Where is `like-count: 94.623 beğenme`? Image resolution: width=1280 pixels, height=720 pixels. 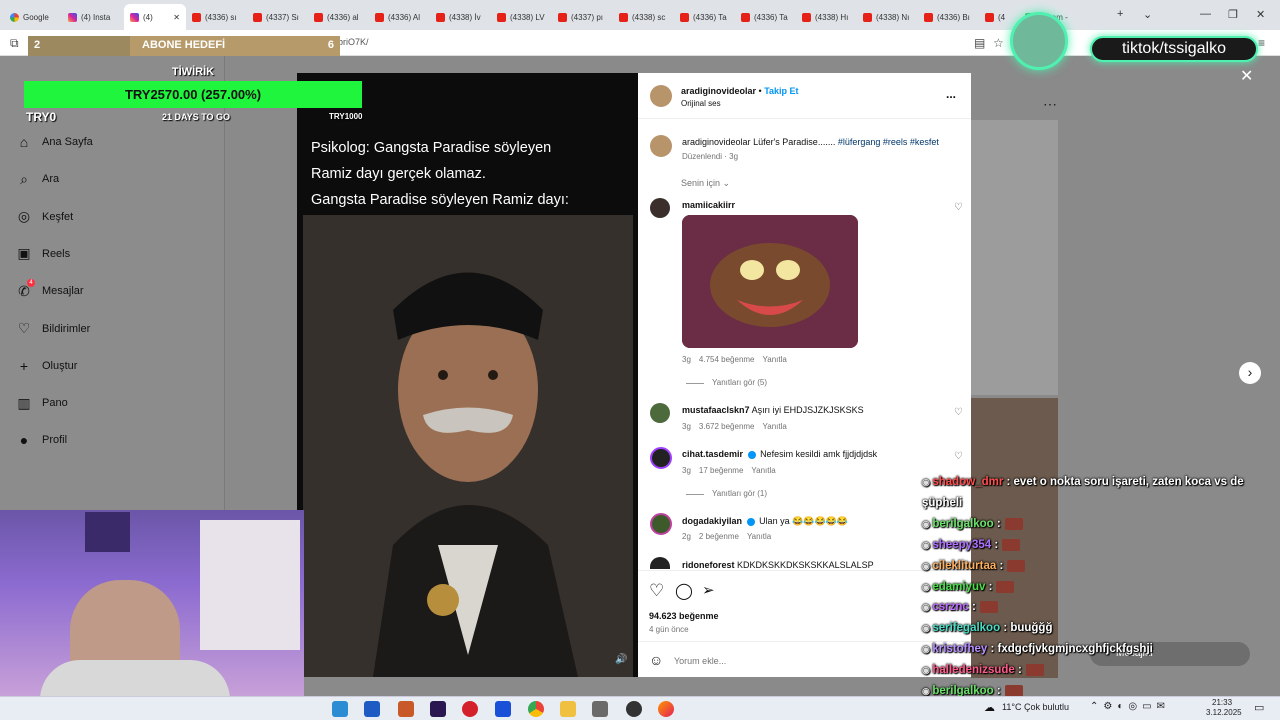
like-count: 94.623 beğenme is located at coordinates (684, 616).